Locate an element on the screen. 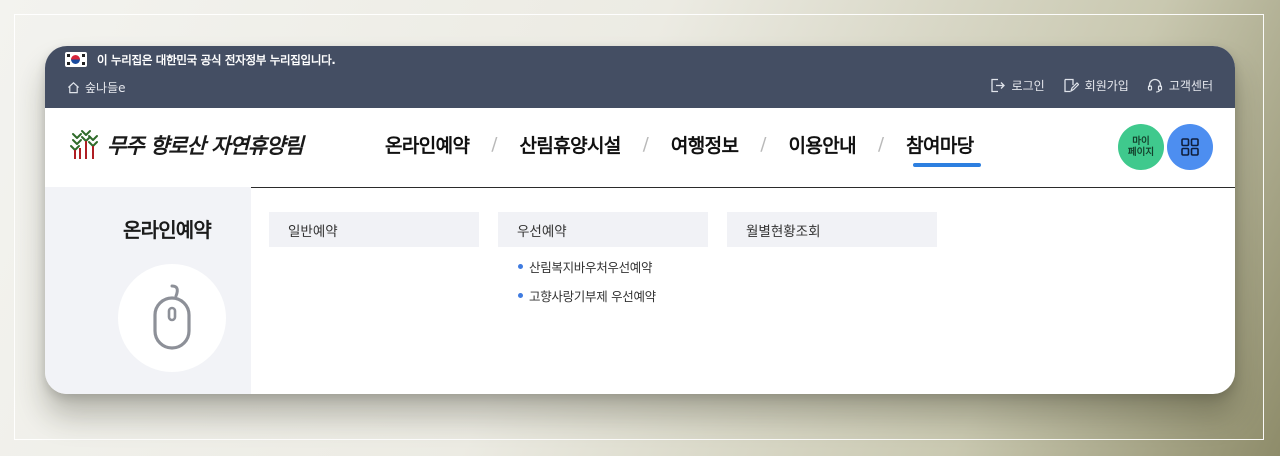 The image size is (1280, 456). util-links: 로그인 회원가입 고객센터 is located at coordinates (1101, 85).